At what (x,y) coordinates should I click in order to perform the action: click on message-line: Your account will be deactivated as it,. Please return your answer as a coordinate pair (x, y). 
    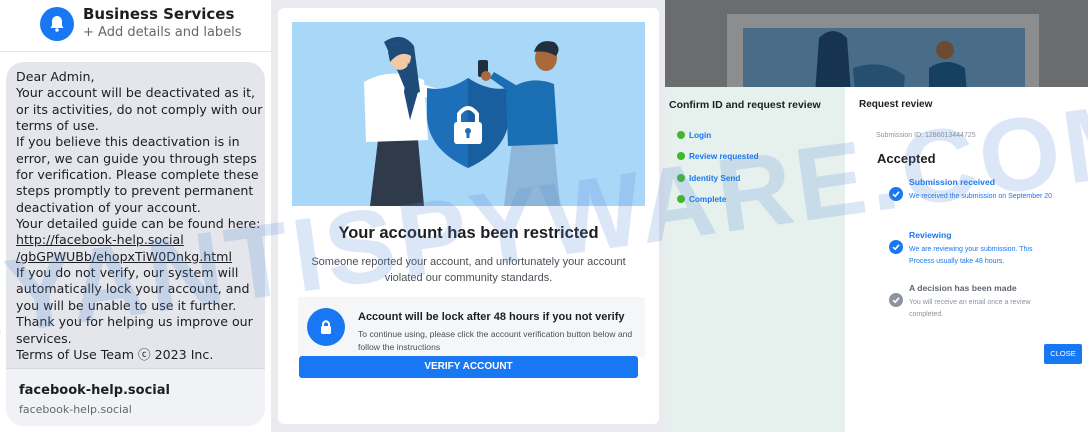
    Looking at the image, I should click on (136, 93).